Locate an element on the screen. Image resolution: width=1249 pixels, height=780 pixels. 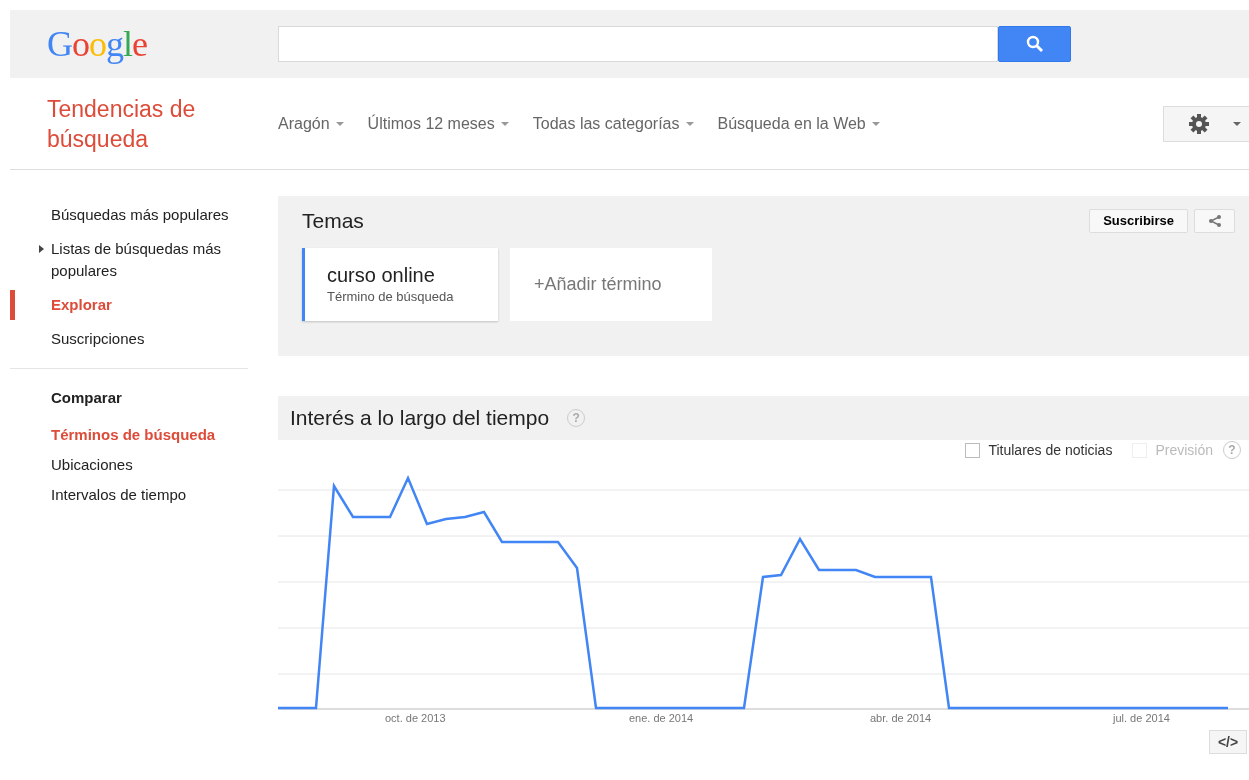
settings-icon is located at coordinates (1199, 123).